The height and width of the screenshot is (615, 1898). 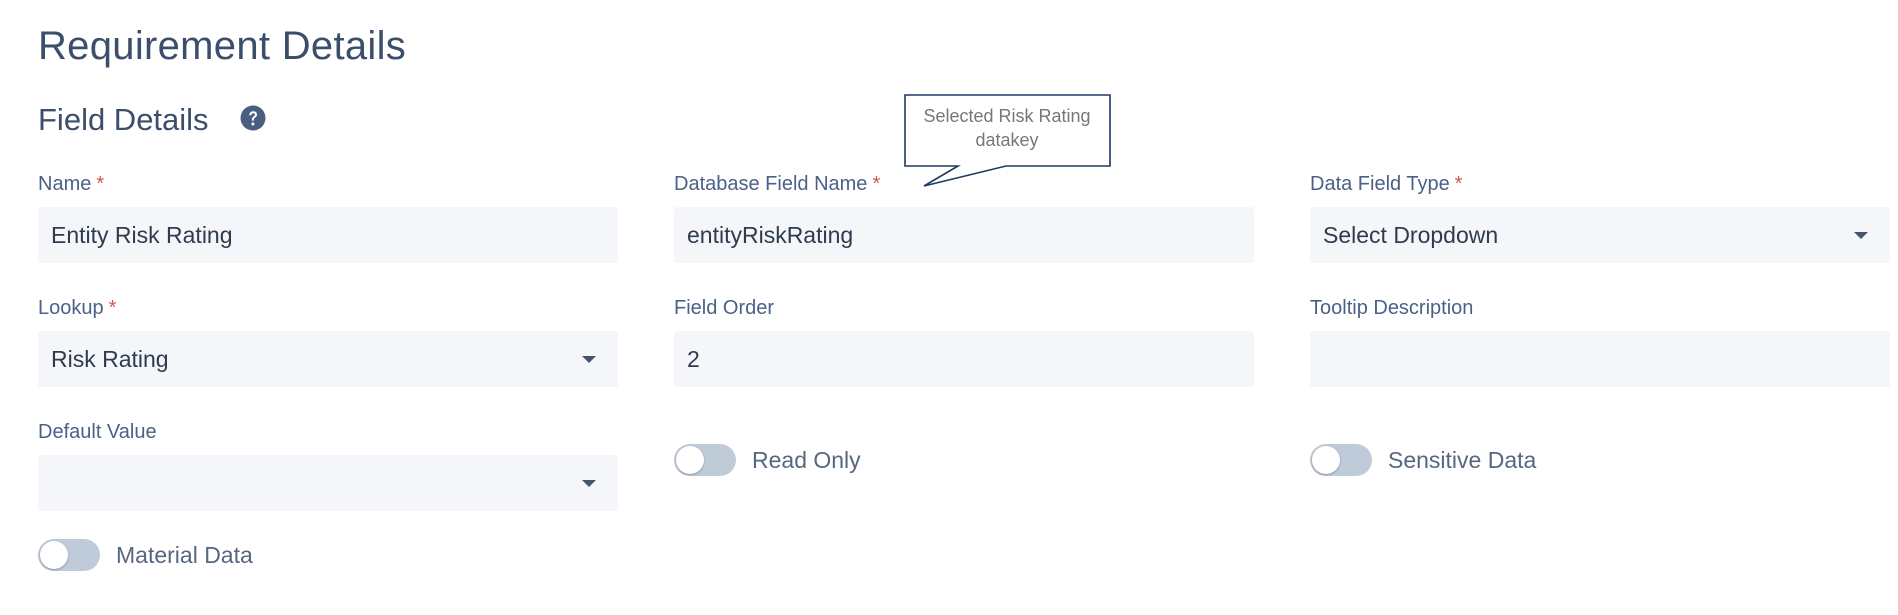 What do you see at coordinates (328, 235) in the screenshot?
I see `name-input: Entity Risk Rating` at bounding box center [328, 235].